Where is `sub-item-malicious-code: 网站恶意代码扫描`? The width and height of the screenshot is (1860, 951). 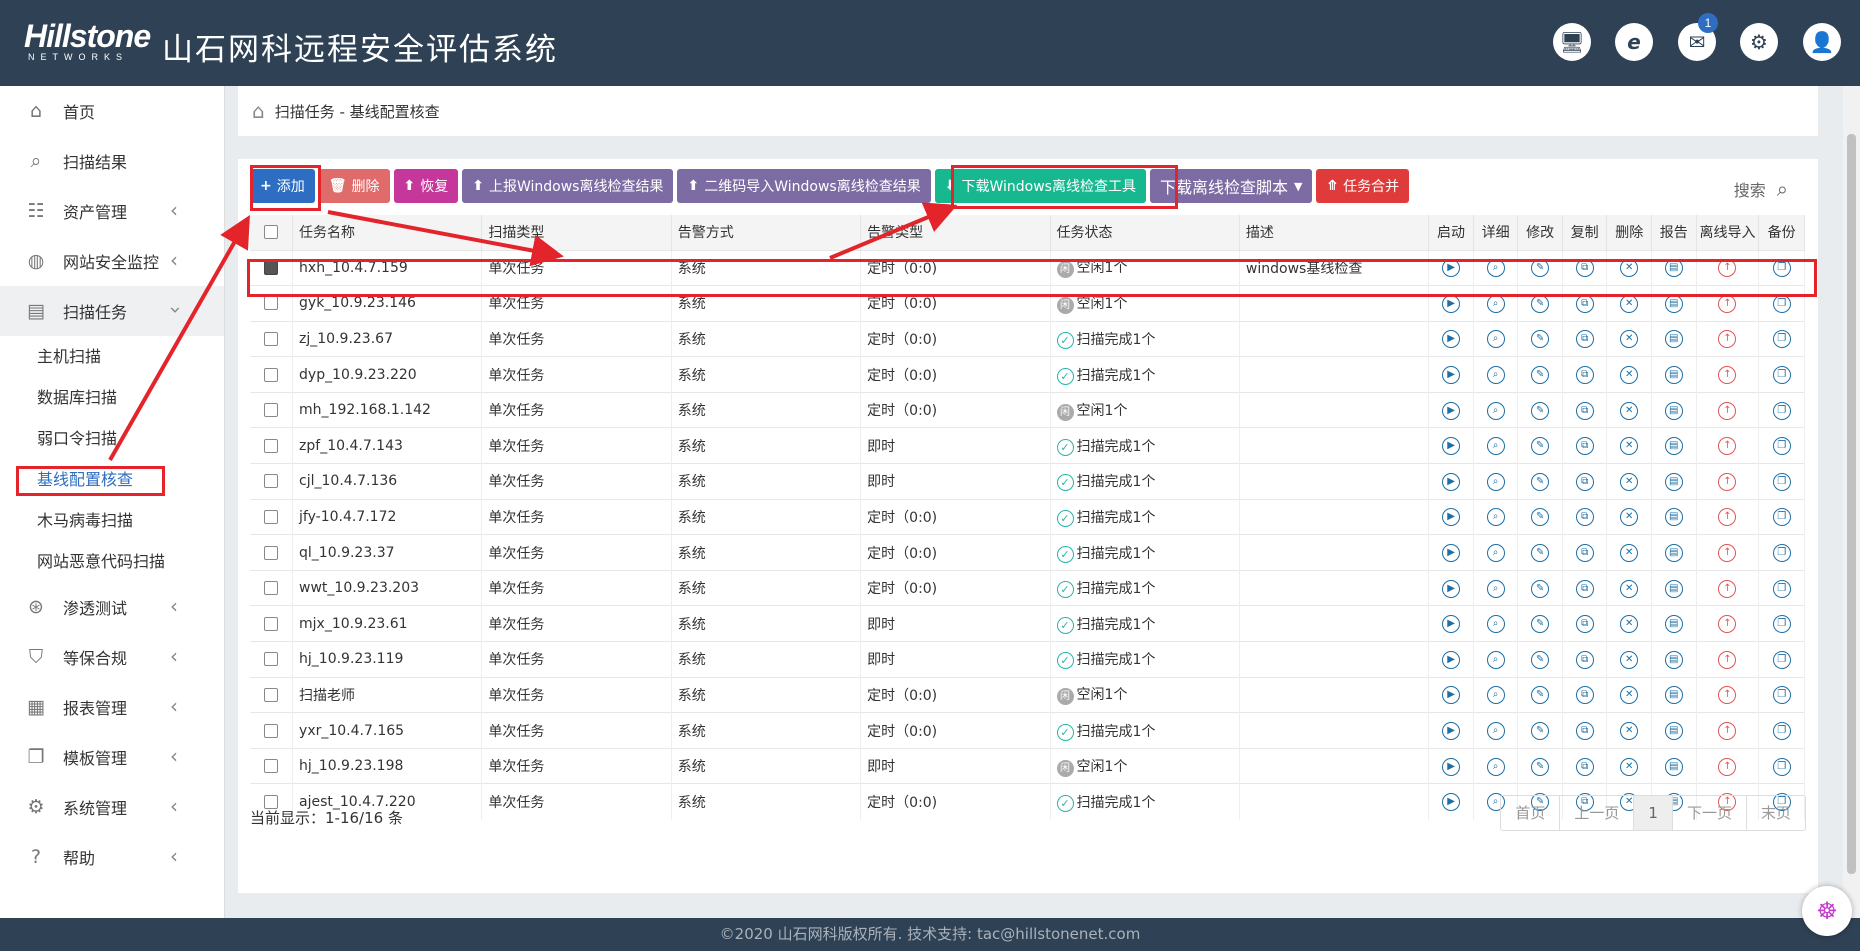 sub-item-malicious-code: 网站恶意代码扫描 is located at coordinates (112, 561).